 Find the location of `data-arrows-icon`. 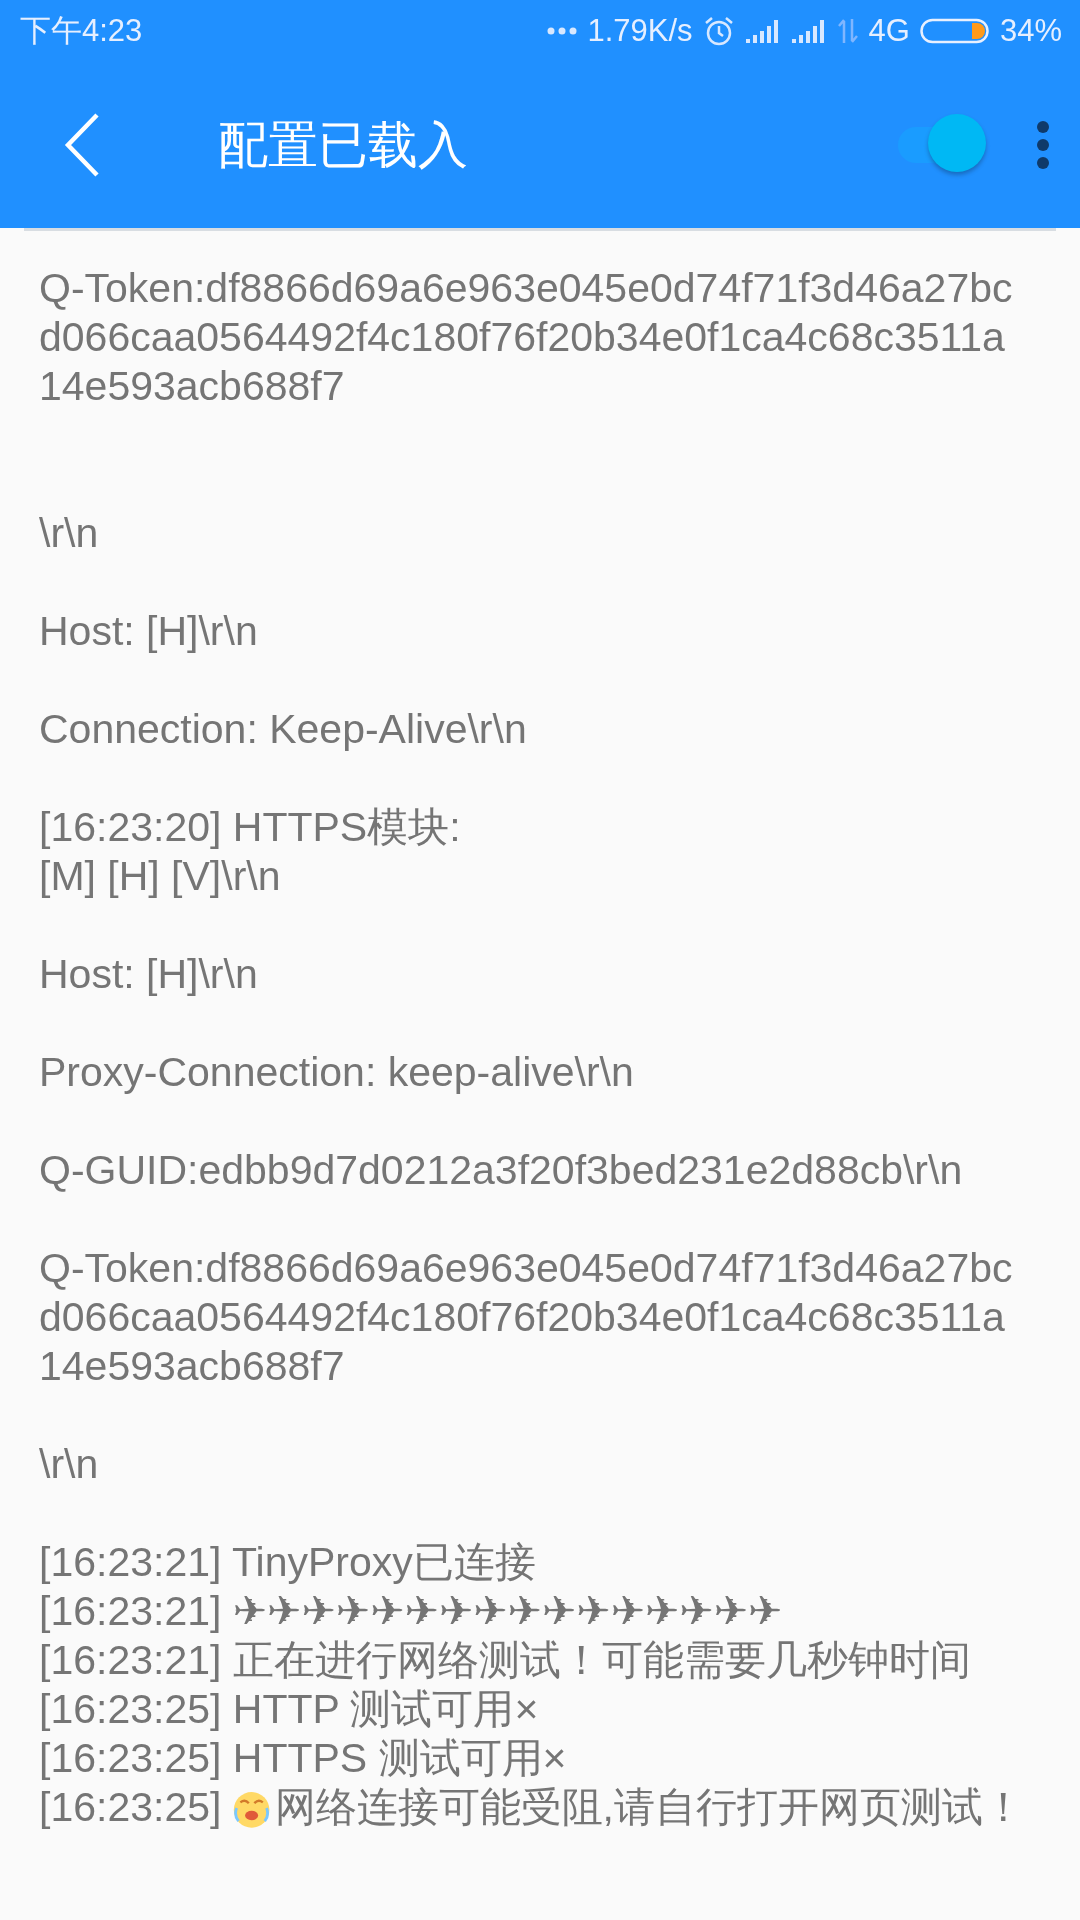

data-arrows-icon is located at coordinates (847, 31).